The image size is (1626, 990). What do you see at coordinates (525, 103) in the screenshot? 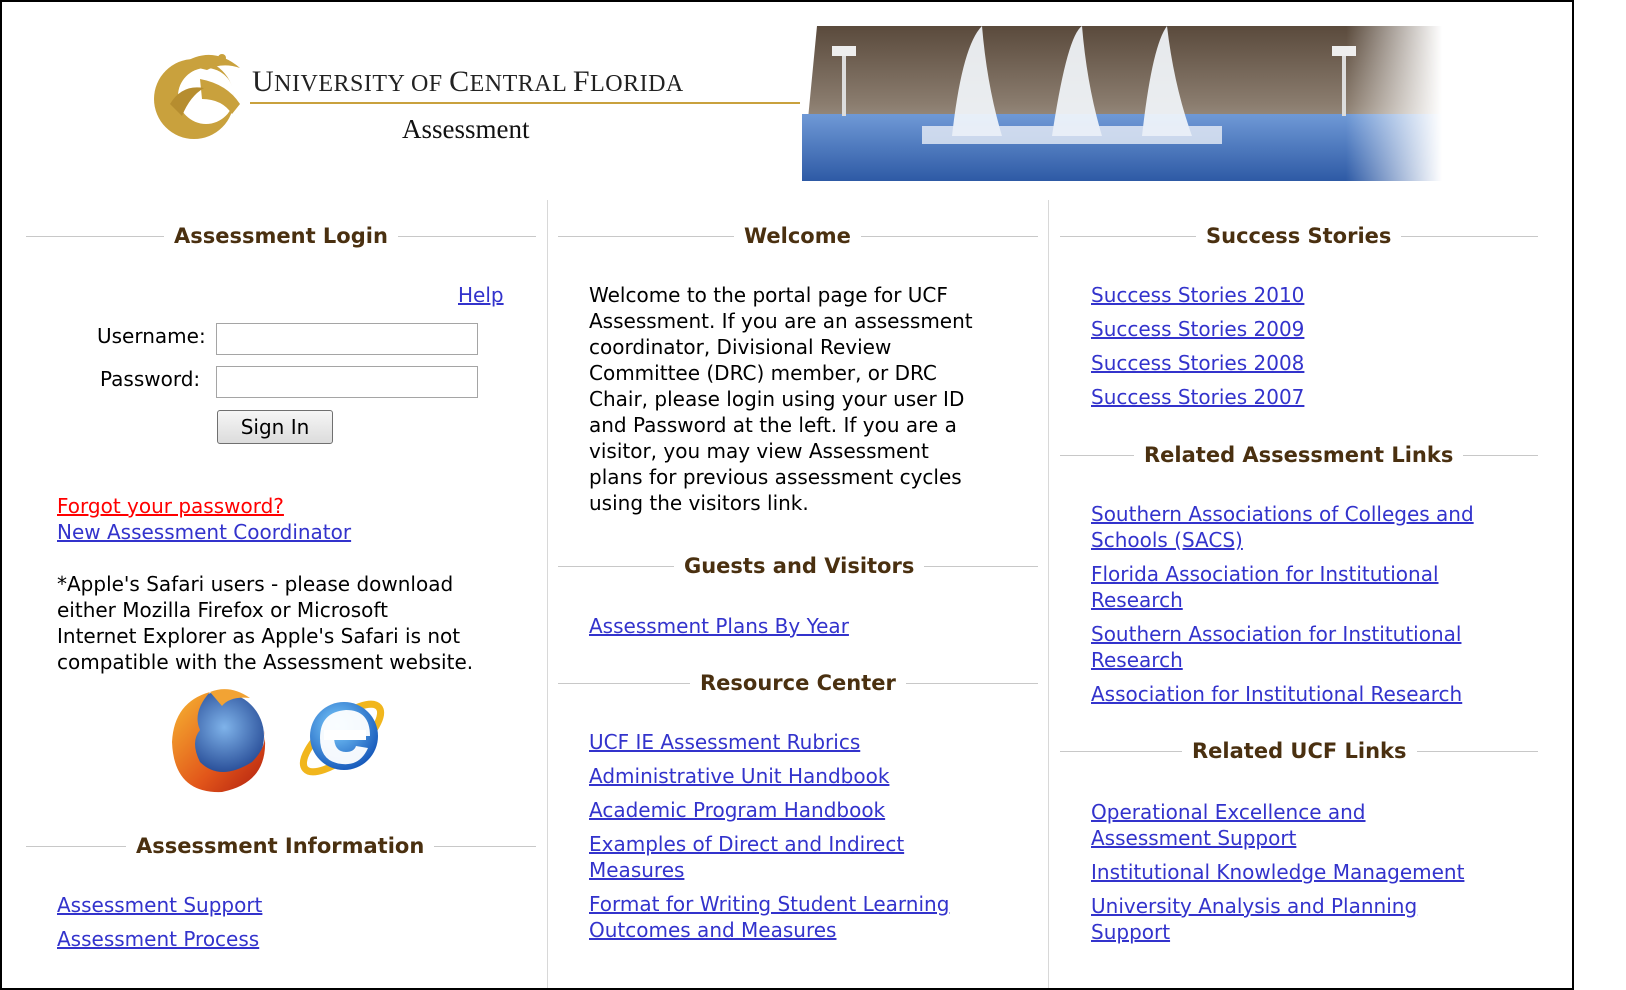
I see `title-rule` at bounding box center [525, 103].